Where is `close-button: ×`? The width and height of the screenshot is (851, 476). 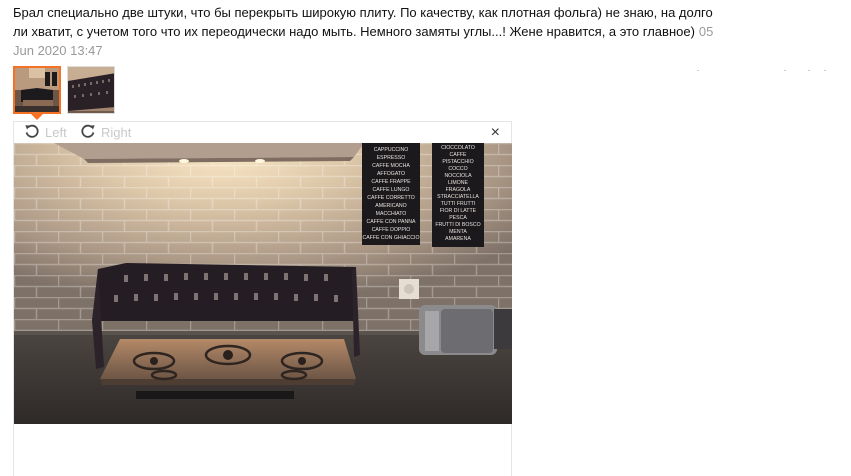
close-button: × is located at coordinates (495, 132).